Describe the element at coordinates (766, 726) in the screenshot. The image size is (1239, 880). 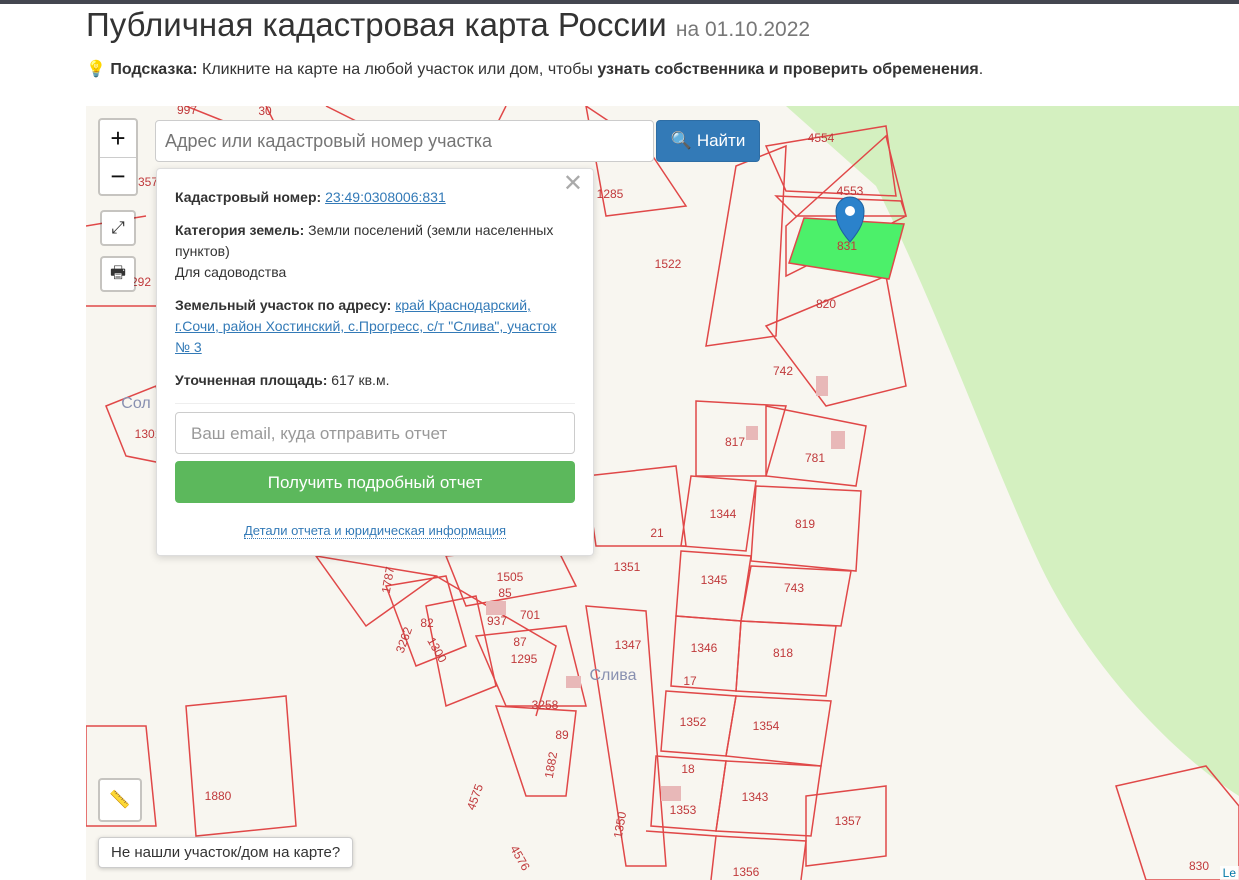
I see `parcel-label: 1354` at that location.